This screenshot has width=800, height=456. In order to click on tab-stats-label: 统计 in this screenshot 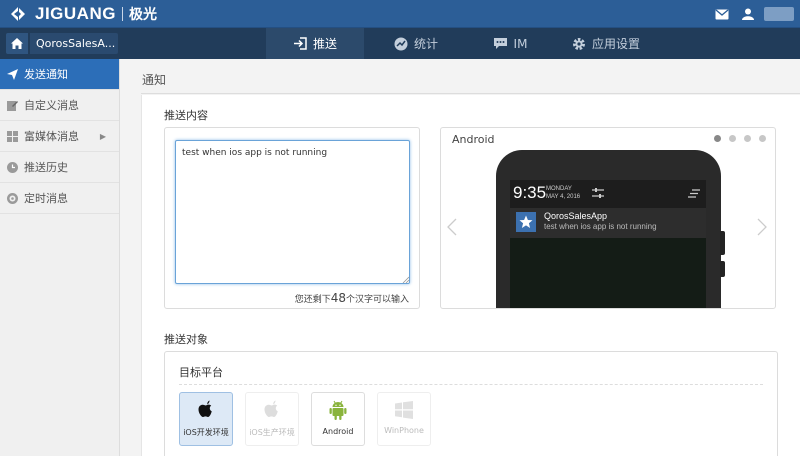, I will do `click(425, 44)`.